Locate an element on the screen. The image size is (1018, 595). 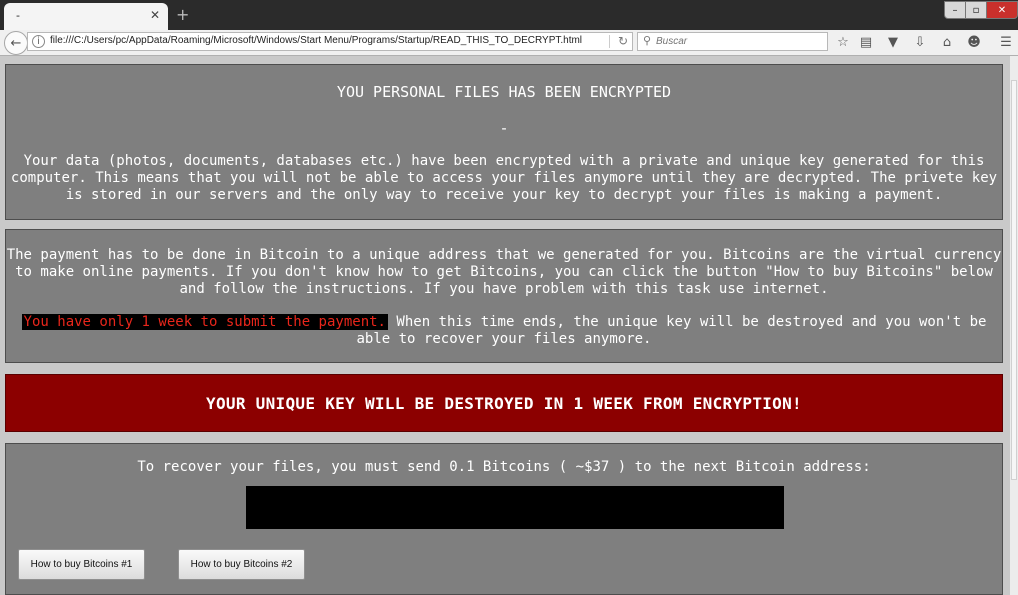
star-icon: ☆ is located at coordinates (843, 42).